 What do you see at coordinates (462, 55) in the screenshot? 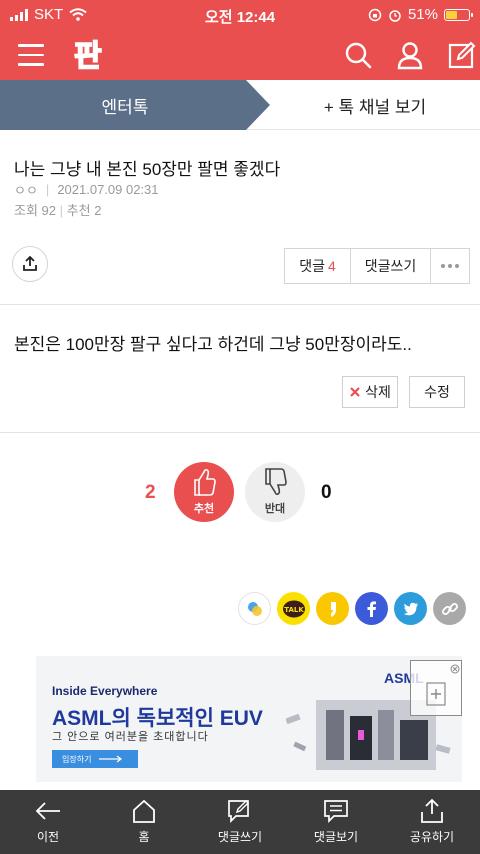
I see `edit-icon` at bounding box center [462, 55].